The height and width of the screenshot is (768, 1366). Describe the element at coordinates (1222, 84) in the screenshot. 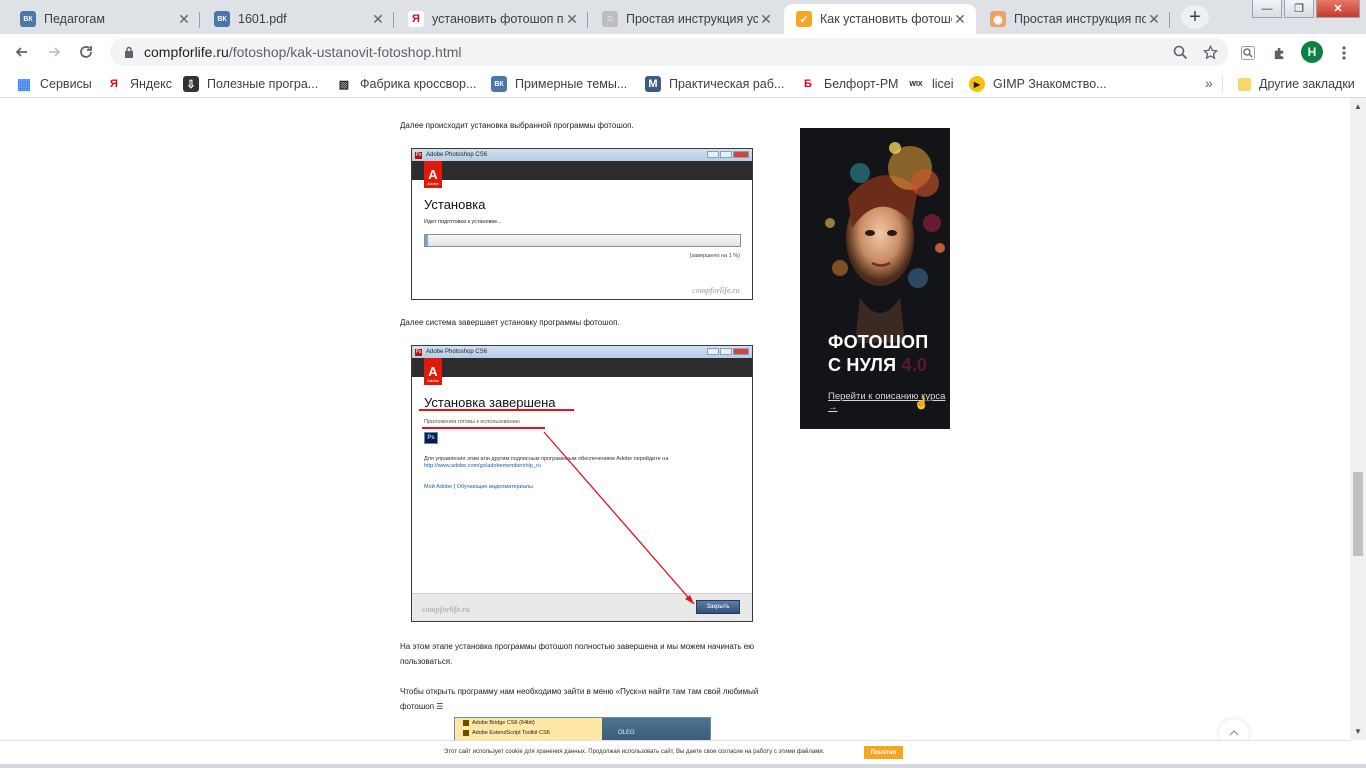

I see `bookmarks-divider` at that location.